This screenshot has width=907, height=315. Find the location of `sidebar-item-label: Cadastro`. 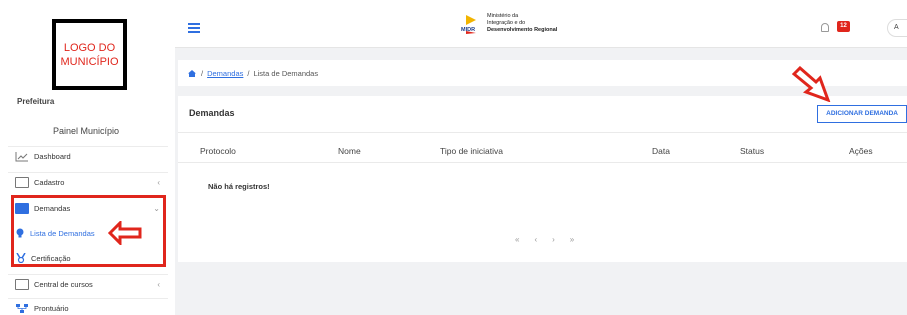

sidebar-item-label: Cadastro is located at coordinates (49, 182).